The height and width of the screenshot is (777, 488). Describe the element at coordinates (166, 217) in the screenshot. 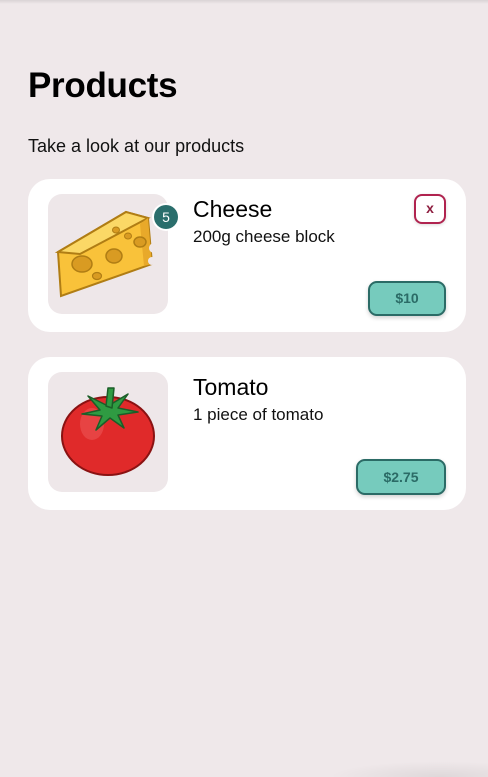

I see `quantity-badge: 5` at that location.